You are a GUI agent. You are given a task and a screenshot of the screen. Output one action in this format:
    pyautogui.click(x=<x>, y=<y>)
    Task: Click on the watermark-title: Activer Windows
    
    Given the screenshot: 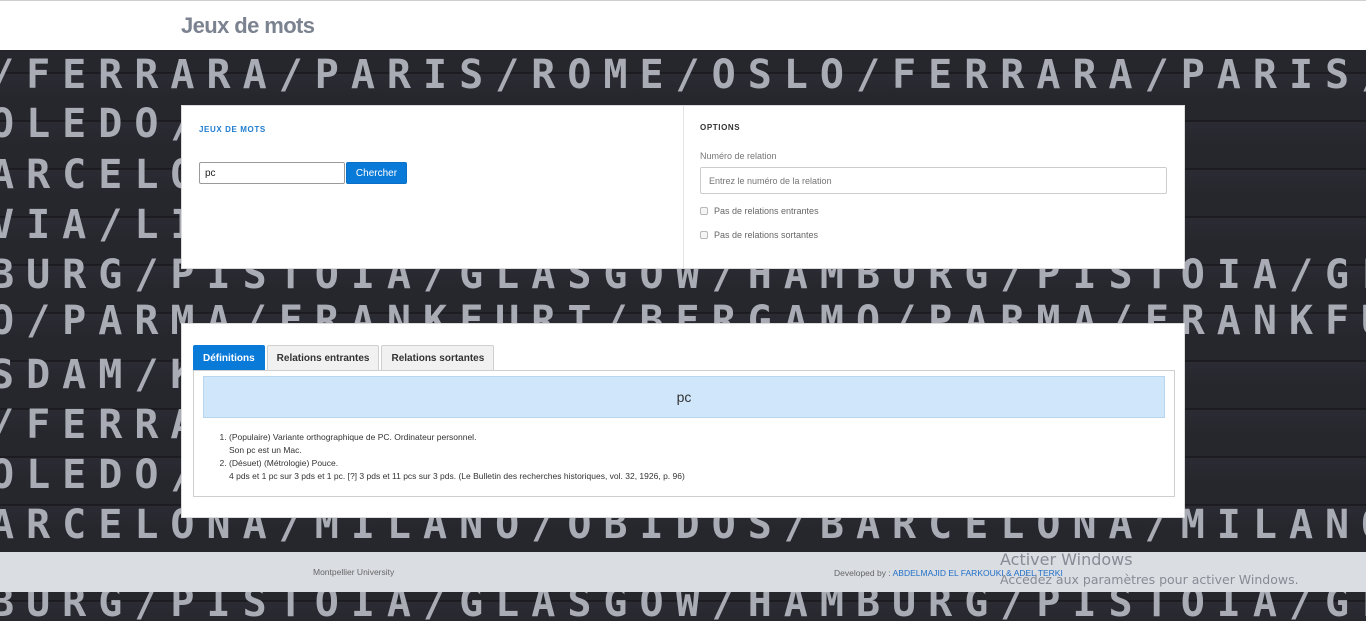 What is the action you would take?
    pyautogui.click(x=1066, y=559)
    